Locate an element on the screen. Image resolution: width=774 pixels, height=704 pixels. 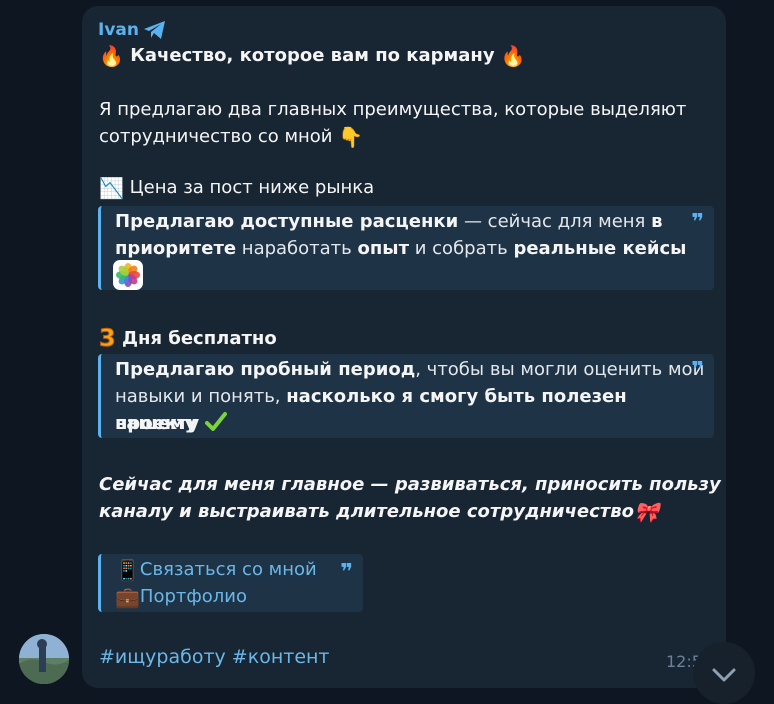
section1-title: 📉 Цена за пост ниже рынка is located at coordinates (236, 188).